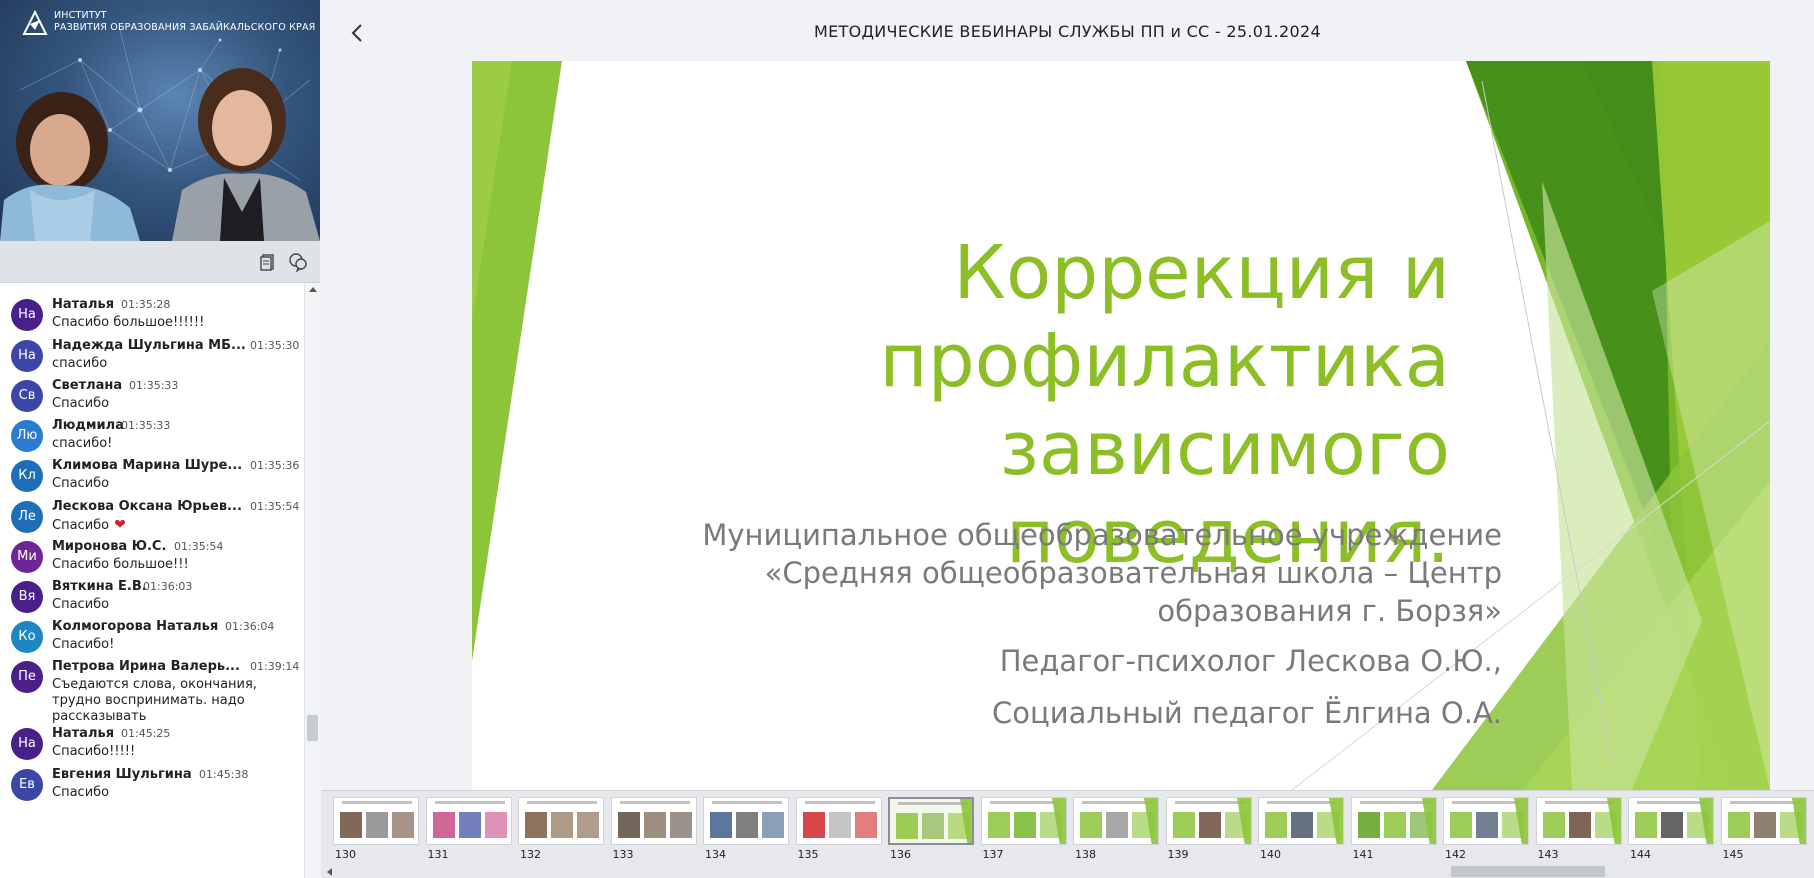 This screenshot has width=1814, height=878. Describe the element at coordinates (275, 666) in the screenshot. I see `message-time: 01:39:14` at that location.